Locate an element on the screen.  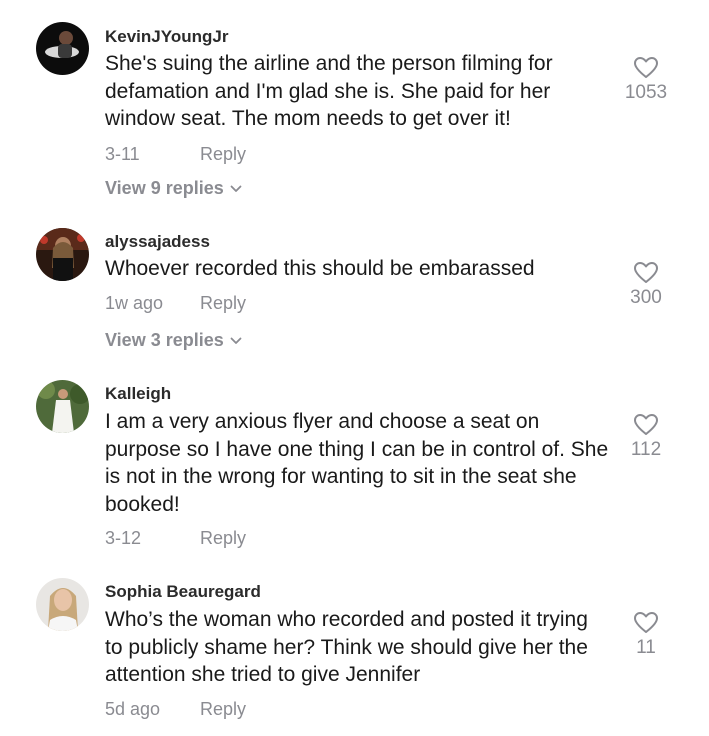
comment-username: KevinJYoungJr is located at coordinates (166, 37).